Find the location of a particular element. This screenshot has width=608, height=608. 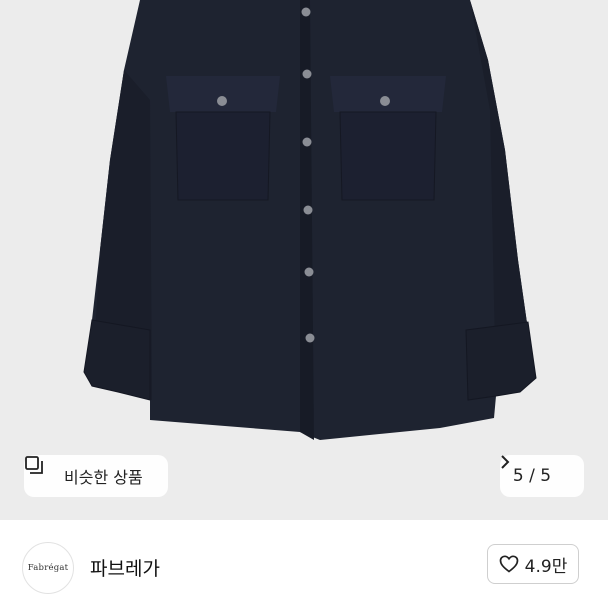

like-count: 4.9만 is located at coordinates (546, 566).